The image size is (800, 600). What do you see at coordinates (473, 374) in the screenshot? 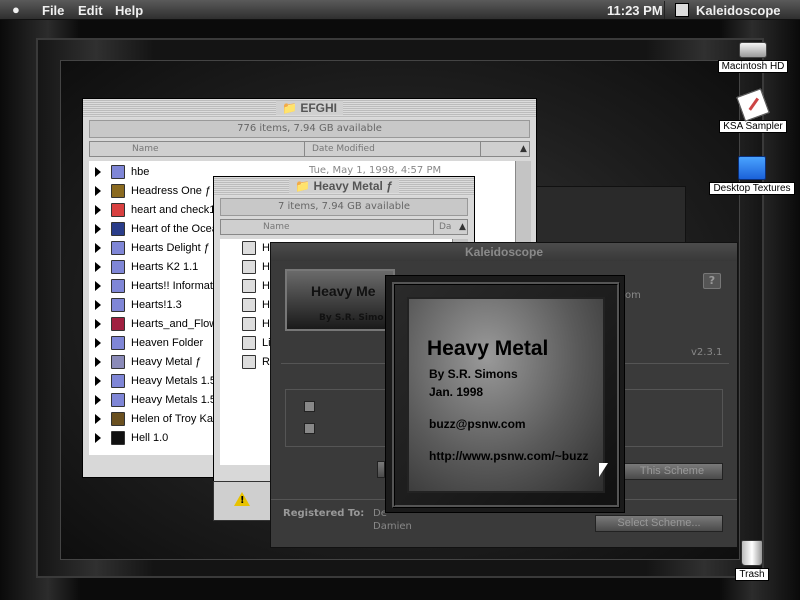
I see `about-author: By S.R. Simons` at bounding box center [473, 374].